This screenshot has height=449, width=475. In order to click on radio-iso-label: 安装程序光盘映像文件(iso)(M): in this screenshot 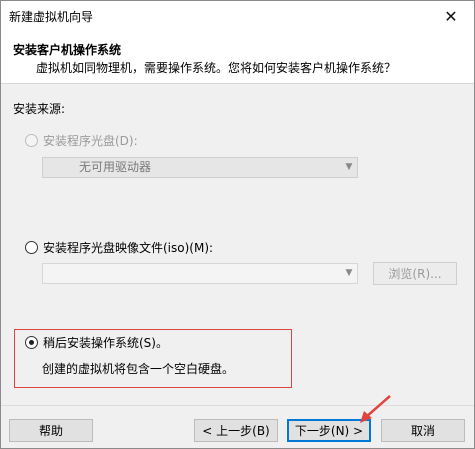, I will do `click(128, 248)`.